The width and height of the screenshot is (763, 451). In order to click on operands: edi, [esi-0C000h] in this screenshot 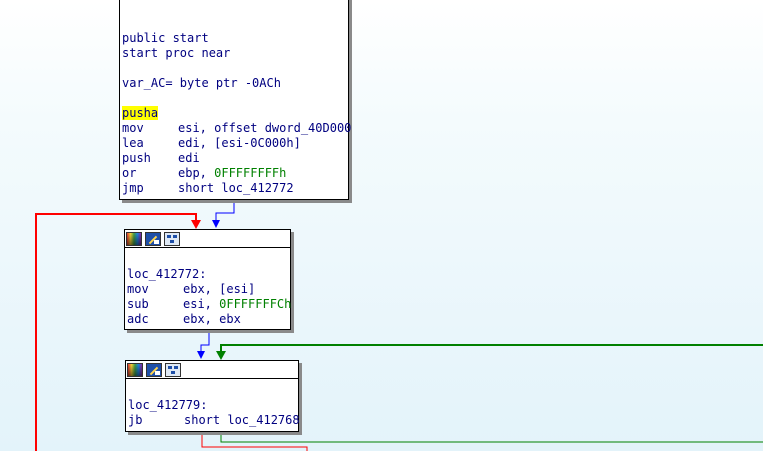, I will do `click(239, 143)`.